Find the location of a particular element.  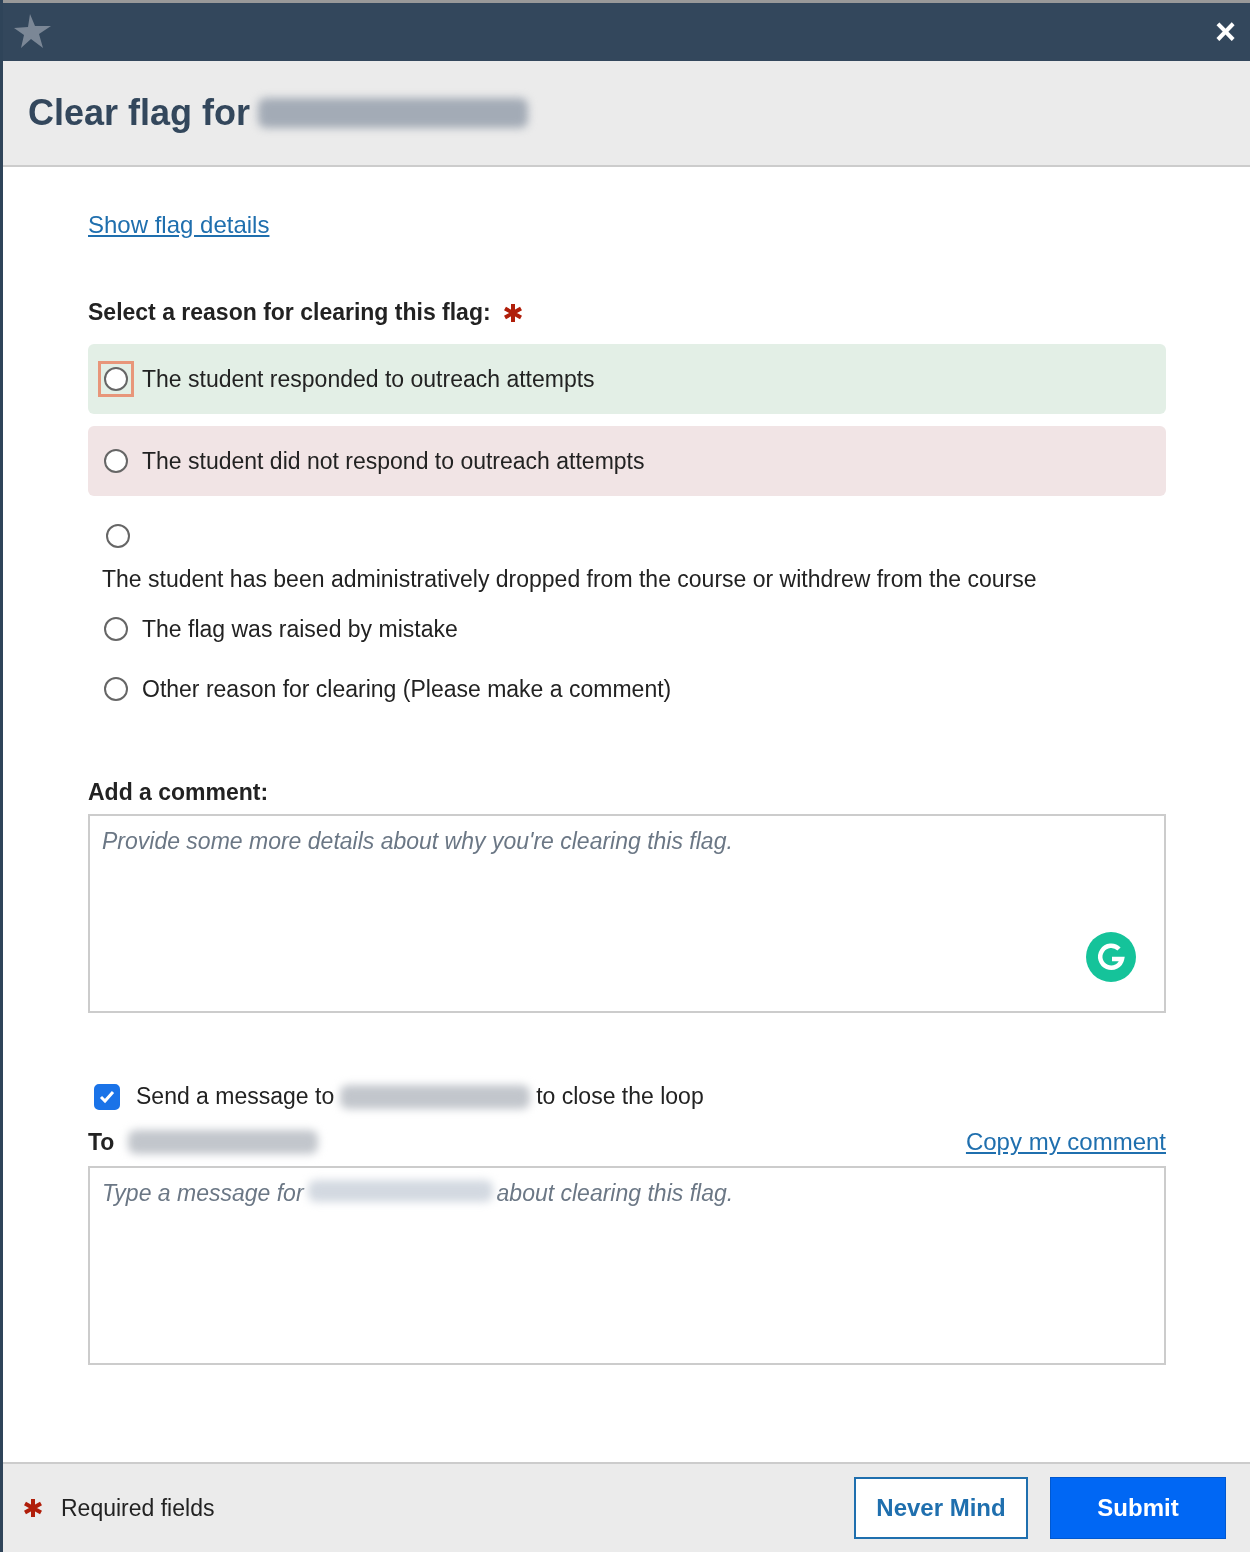

option-label: The student responded to outreach attempts is located at coordinates (368, 379).